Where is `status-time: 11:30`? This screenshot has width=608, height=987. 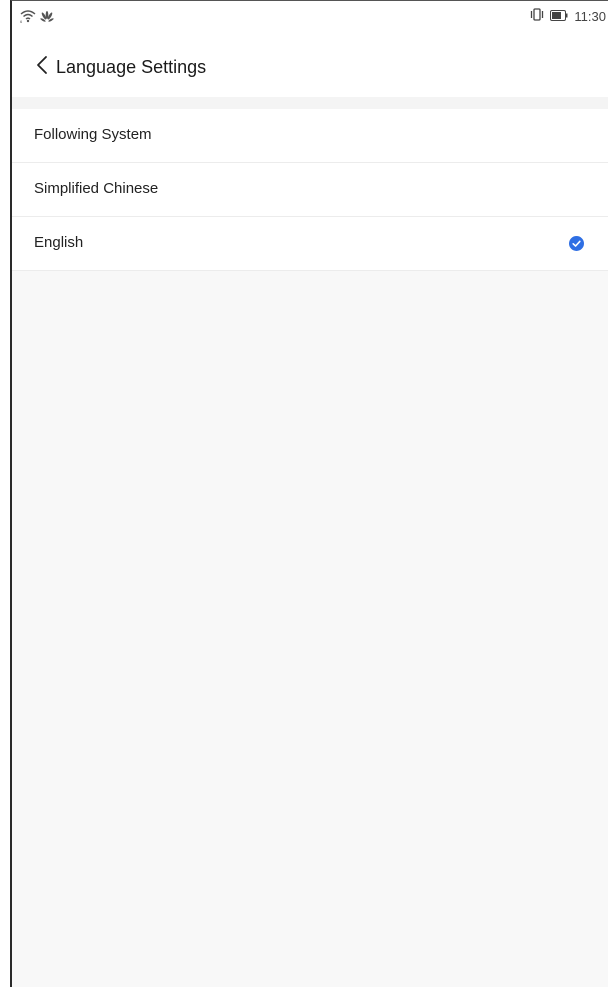
status-time: 11:30 is located at coordinates (590, 16).